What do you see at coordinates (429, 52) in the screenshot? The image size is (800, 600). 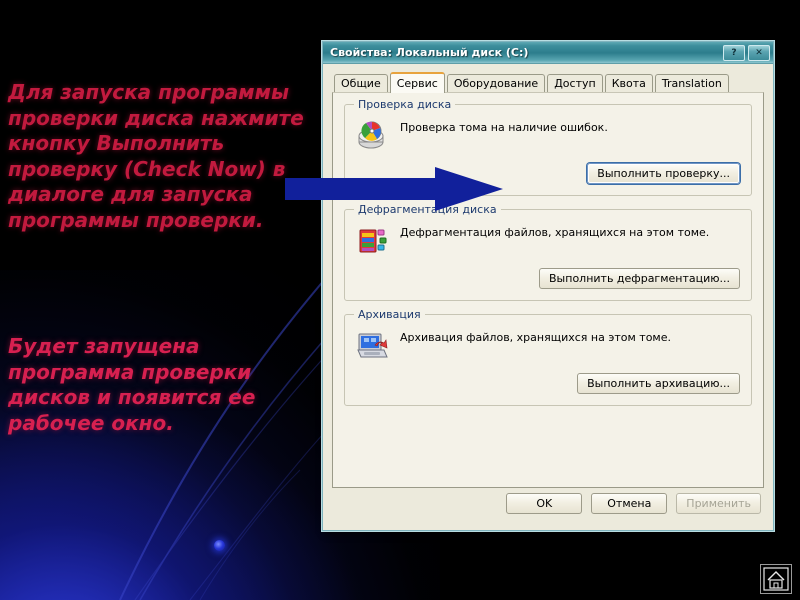 I see `dialog-title: Свойства: Локальный диск (C:)` at bounding box center [429, 52].